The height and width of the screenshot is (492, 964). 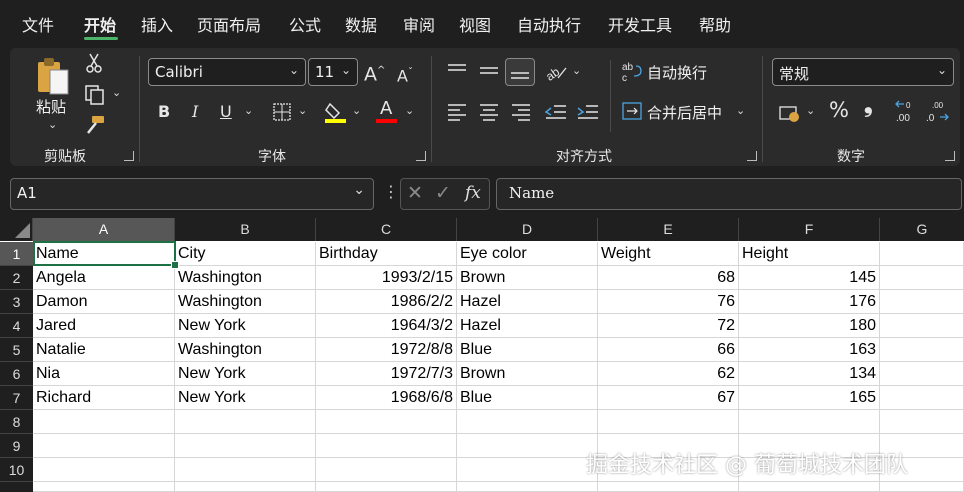 What do you see at coordinates (356, 110) in the screenshot?
I see `fill-color-dropdown-icon: ⌄` at bounding box center [356, 110].